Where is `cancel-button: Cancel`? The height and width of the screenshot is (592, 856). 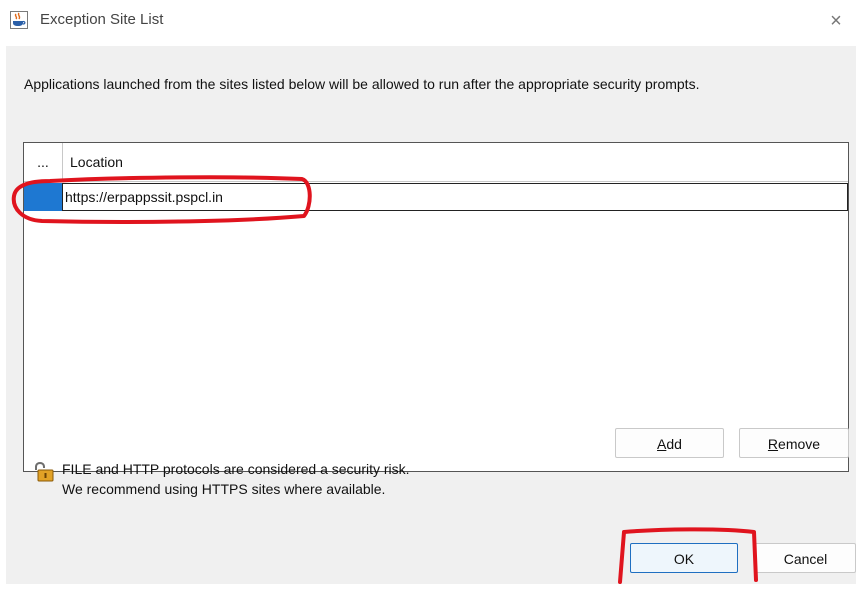 cancel-button: Cancel is located at coordinates (805, 558).